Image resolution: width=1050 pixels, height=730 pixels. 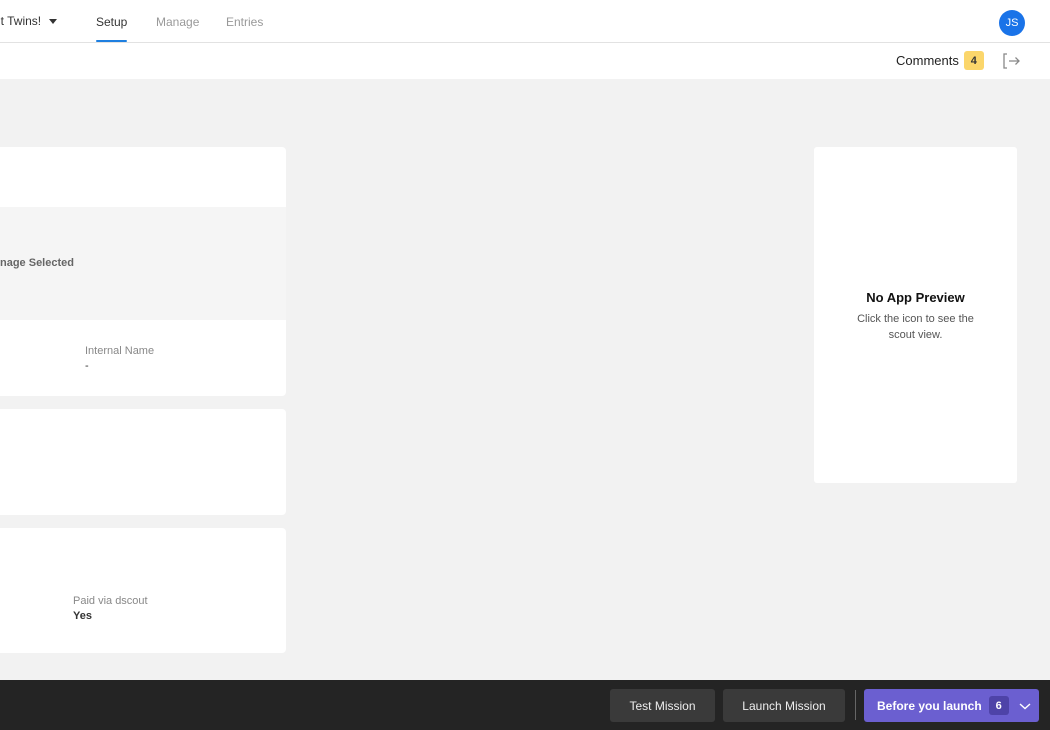 What do you see at coordinates (37, 263) in the screenshot?
I see `no-image-text: nage Selected` at bounding box center [37, 263].